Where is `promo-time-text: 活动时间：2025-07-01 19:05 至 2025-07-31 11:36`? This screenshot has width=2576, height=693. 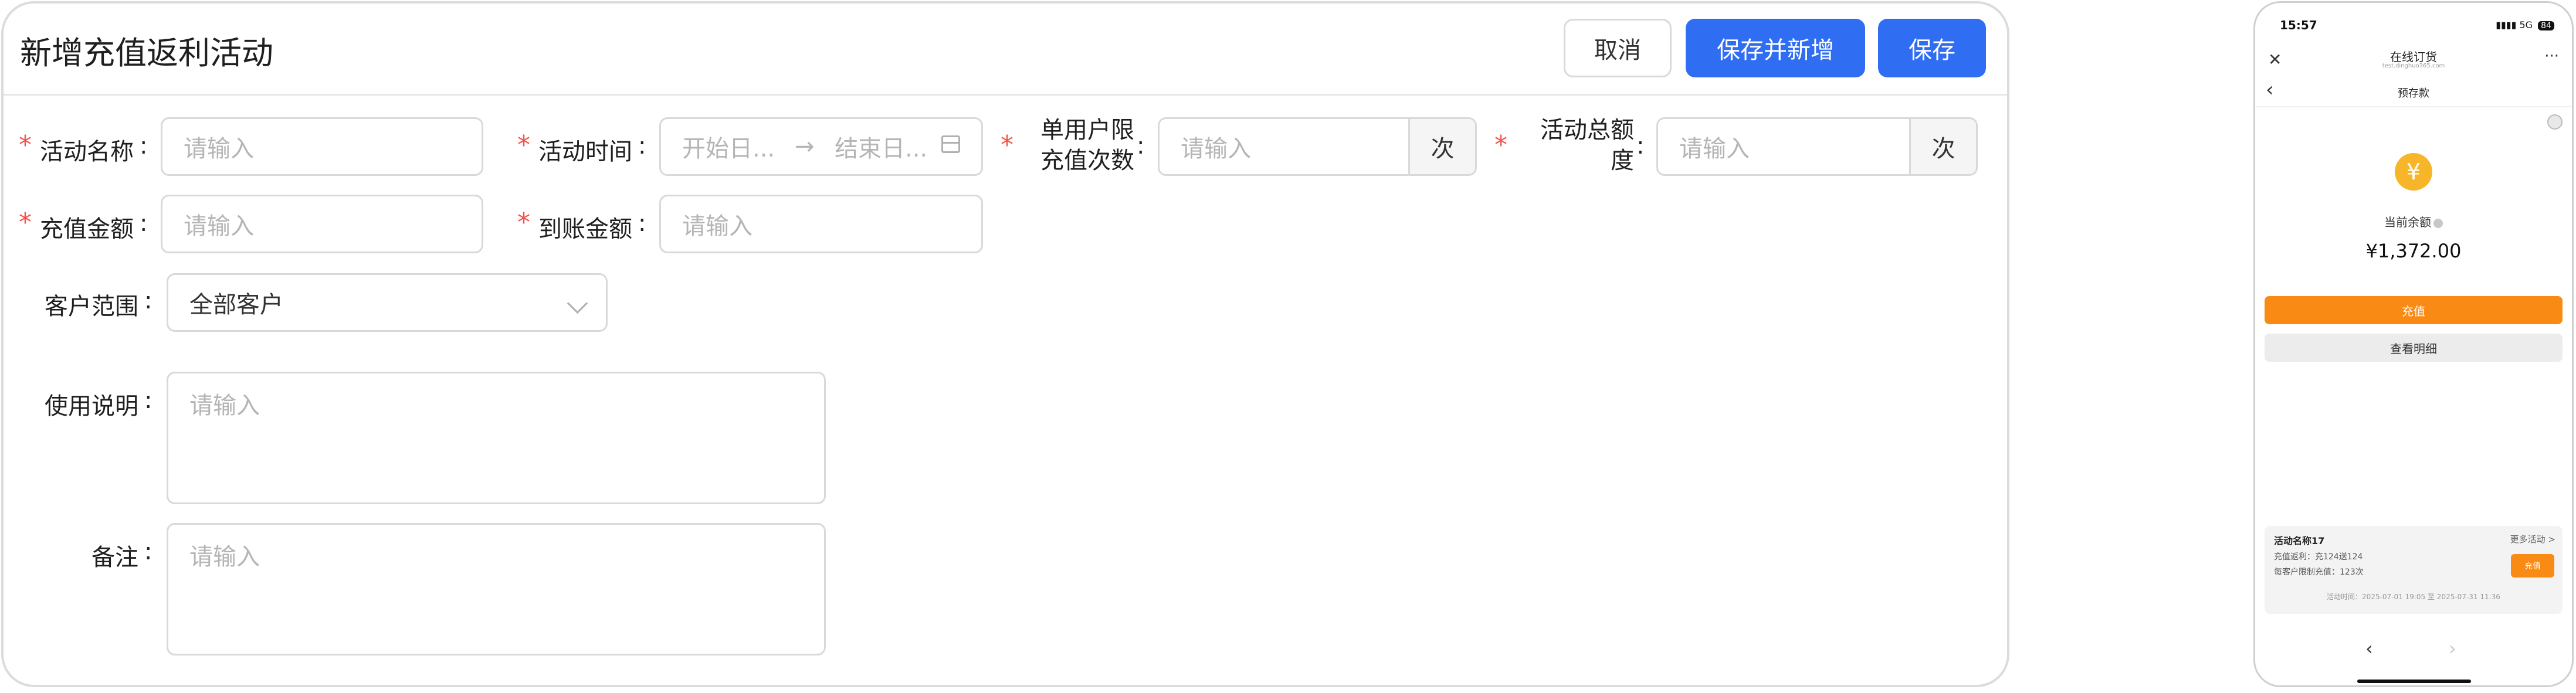
promo-time-text: 活动时间：2025-07-01 19:05 至 2025-07-31 11:36 is located at coordinates (2414, 597).